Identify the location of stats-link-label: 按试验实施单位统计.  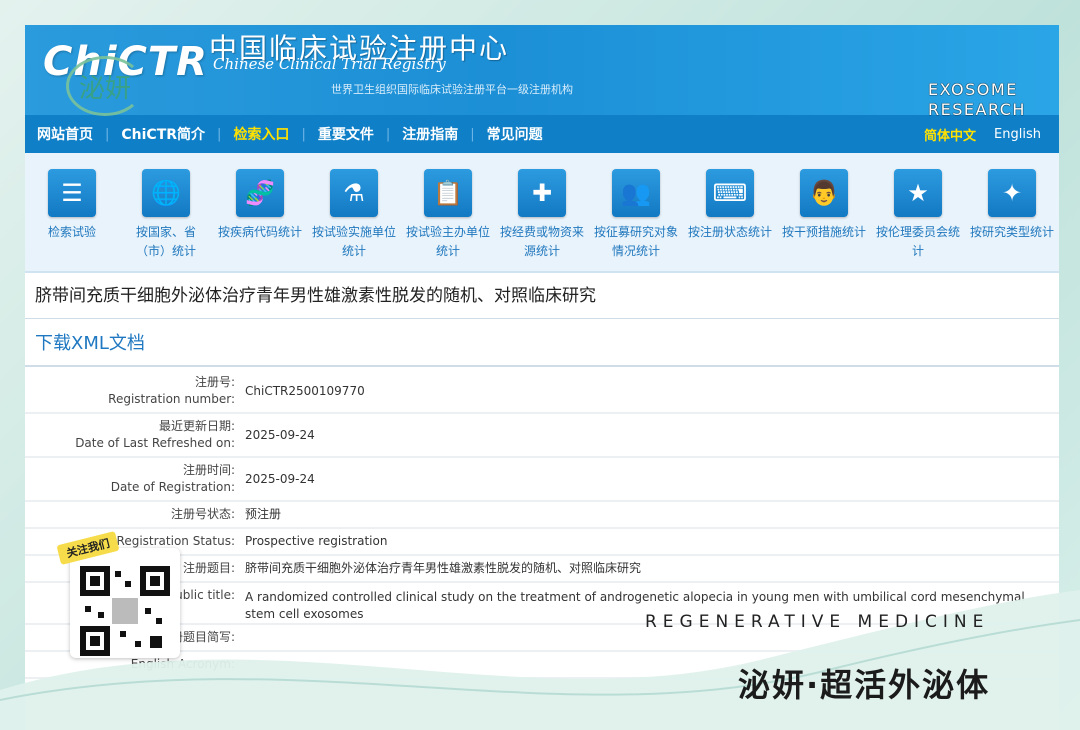
(353, 241).